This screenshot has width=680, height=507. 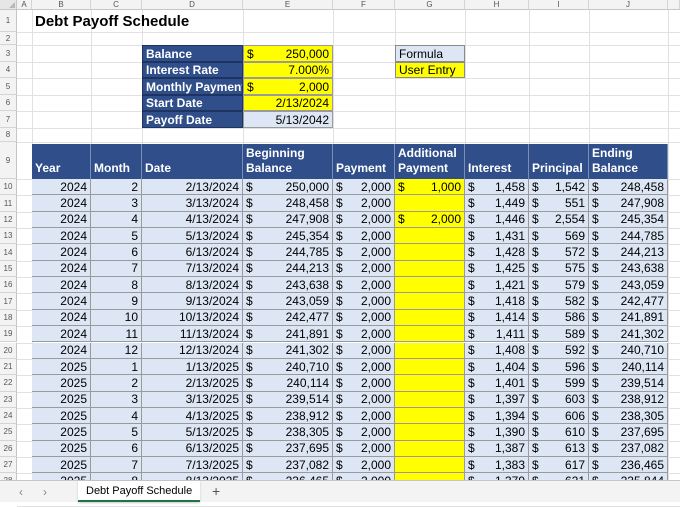 I want to click on next-sheet-icon: ›, so click(x=45, y=492).